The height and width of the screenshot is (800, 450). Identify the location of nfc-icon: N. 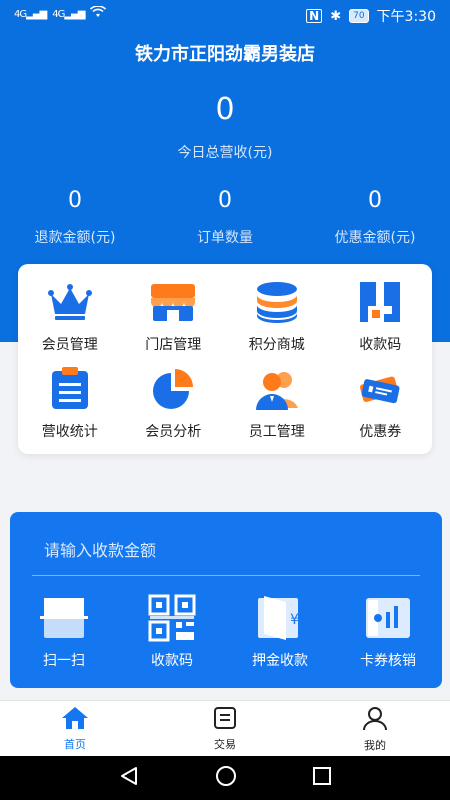
(314, 16).